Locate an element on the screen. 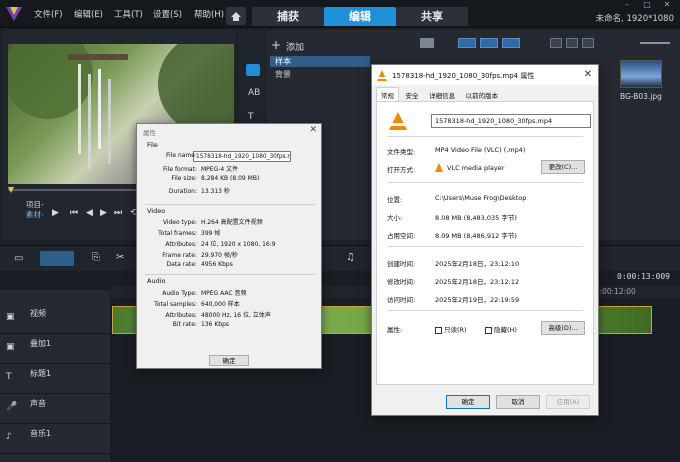 The image size is (680, 462). filter-video-icon is located at coordinates (467, 43).